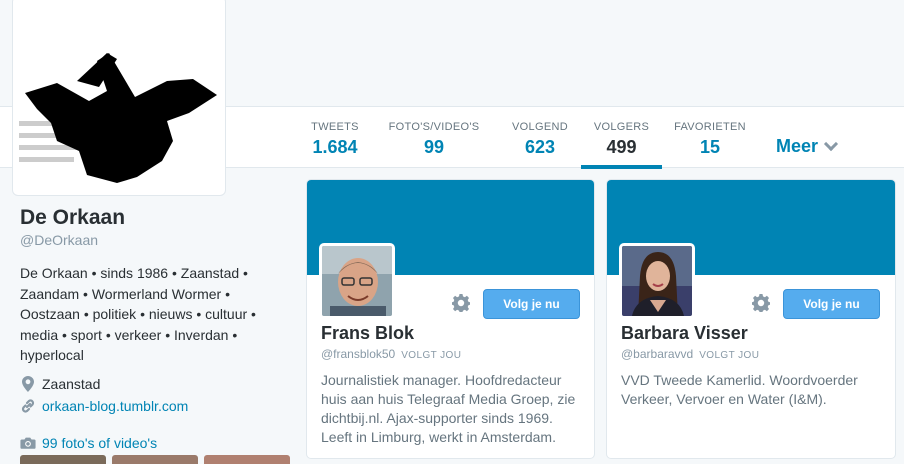  Describe the element at coordinates (358, 354) in the screenshot. I see `follower-handle: @fransblok50` at that location.